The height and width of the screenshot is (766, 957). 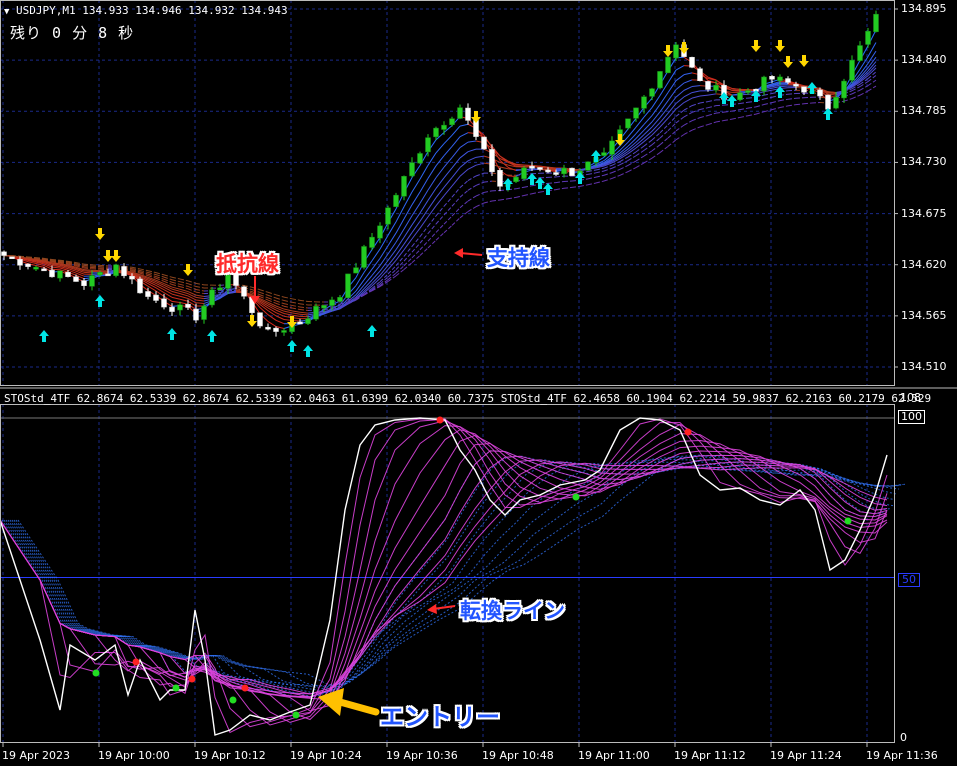 What do you see at coordinates (909, 580) in the screenshot?
I see `level-50-label: 50` at bounding box center [909, 580].